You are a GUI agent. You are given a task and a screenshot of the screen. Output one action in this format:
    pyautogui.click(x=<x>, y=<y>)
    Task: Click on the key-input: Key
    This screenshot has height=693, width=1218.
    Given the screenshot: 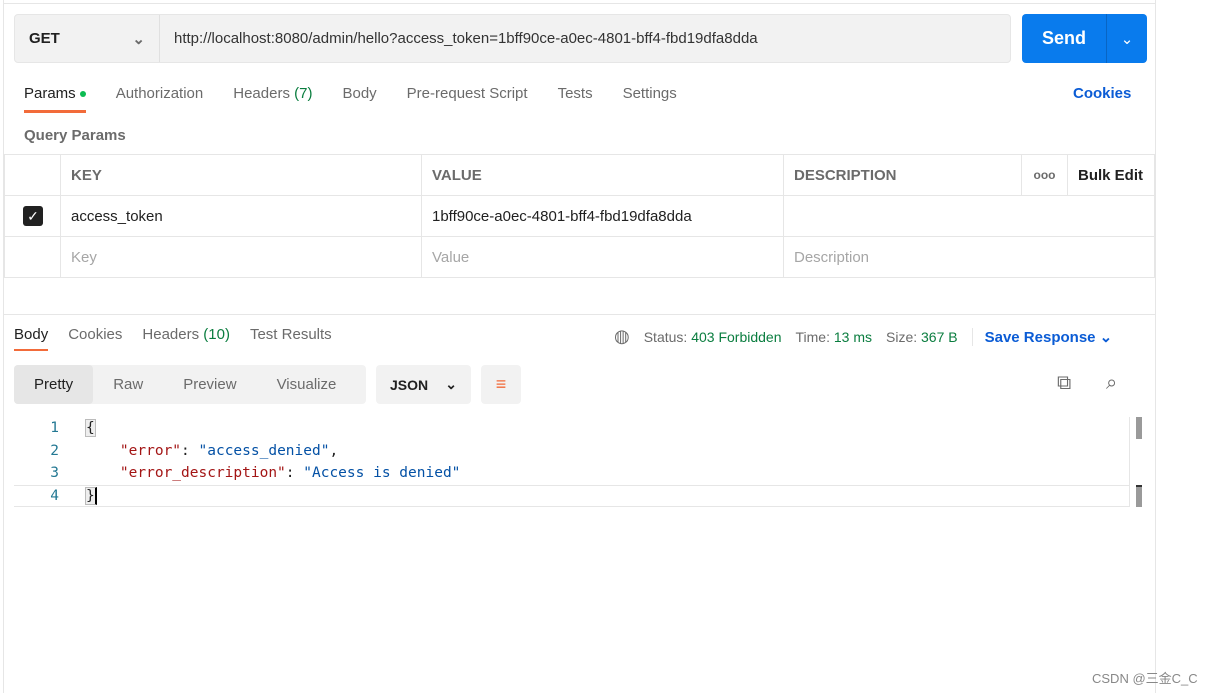 What is the action you would take?
    pyautogui.click(x=241, y=257)
    